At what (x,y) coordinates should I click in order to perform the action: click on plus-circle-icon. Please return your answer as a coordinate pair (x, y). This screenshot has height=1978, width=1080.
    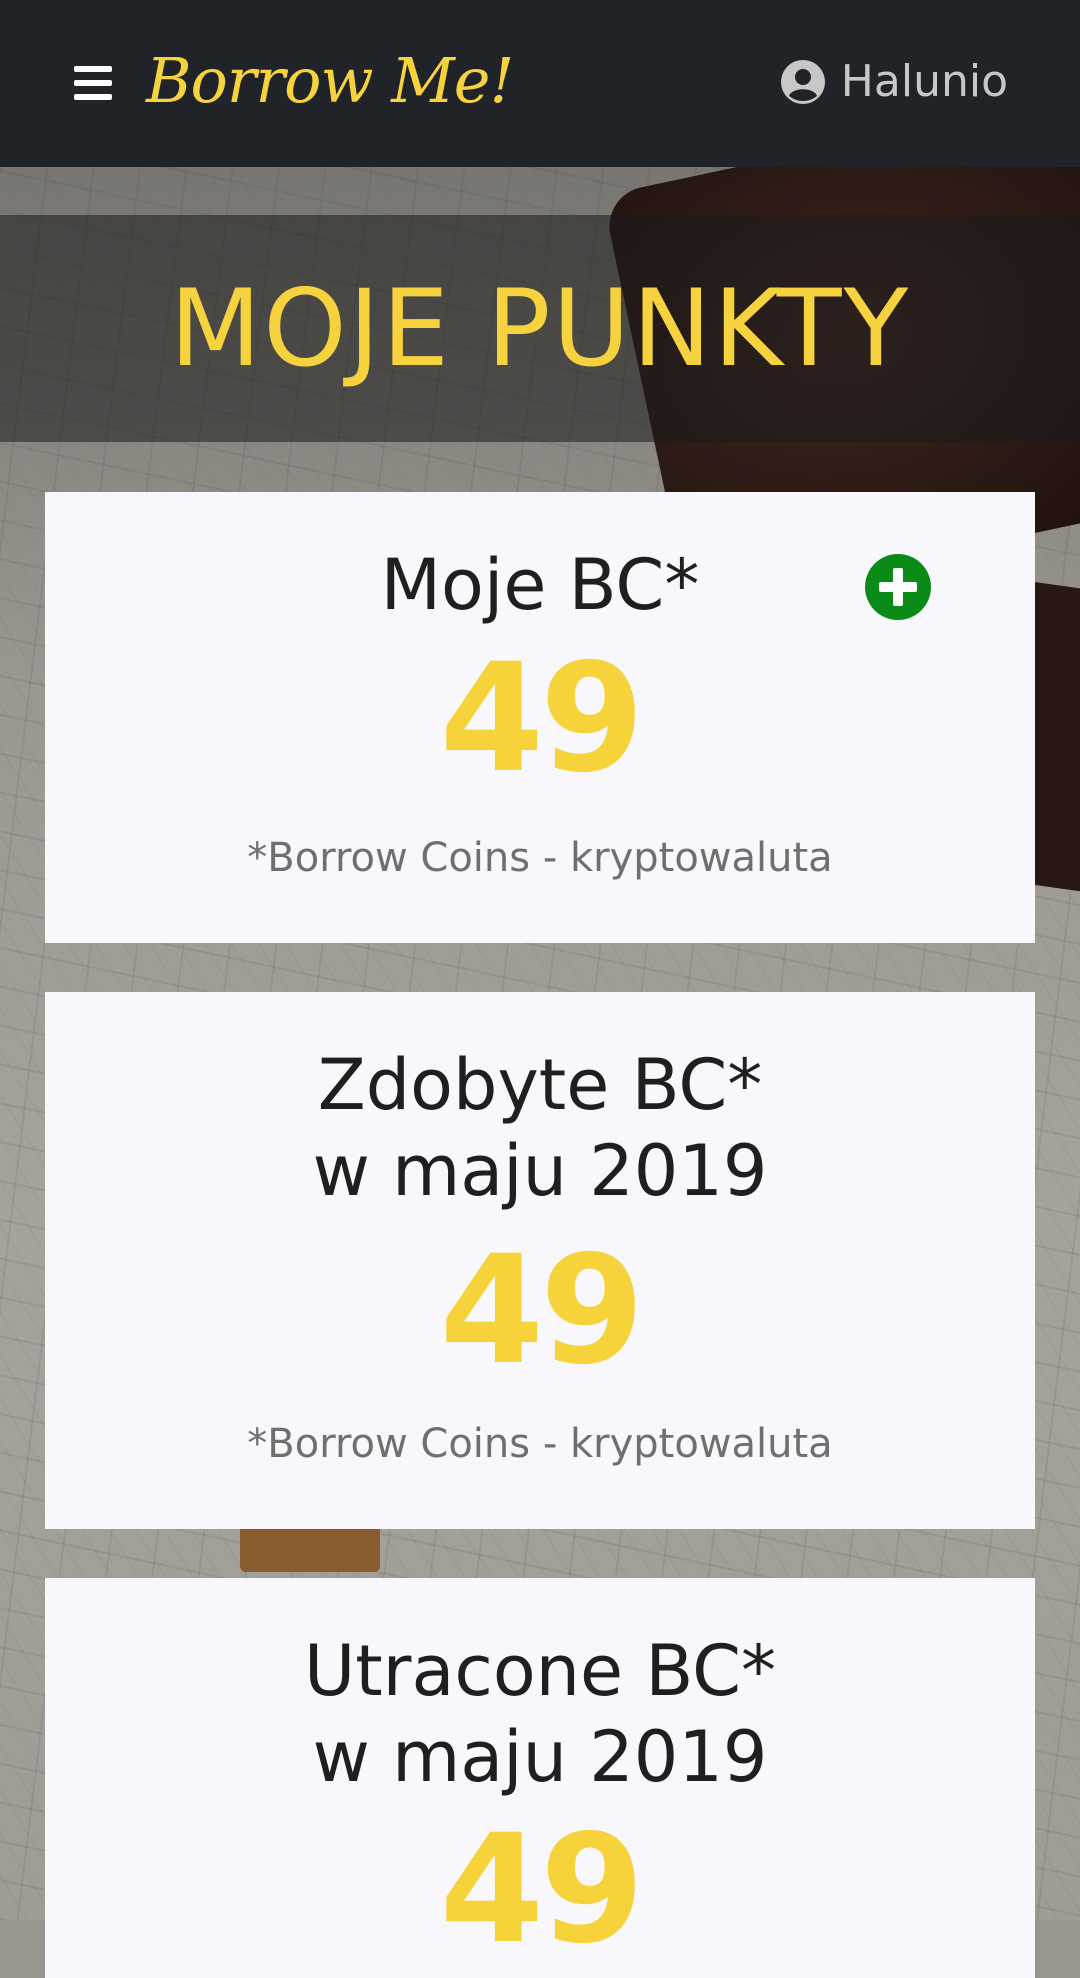
    Looking at the image, I should click on (898, 587).